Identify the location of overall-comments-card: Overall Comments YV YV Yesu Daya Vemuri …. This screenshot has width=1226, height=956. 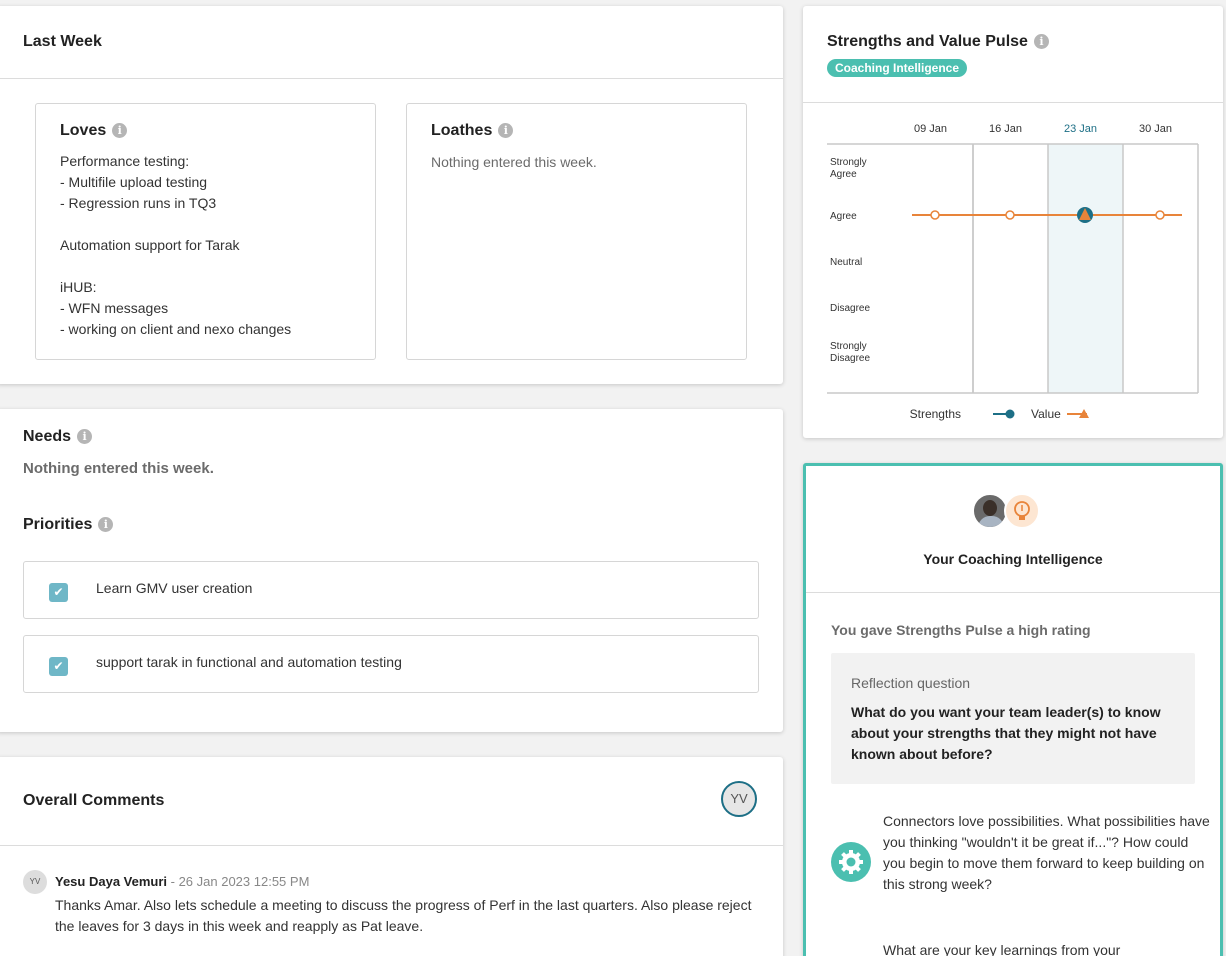
(391, 856).